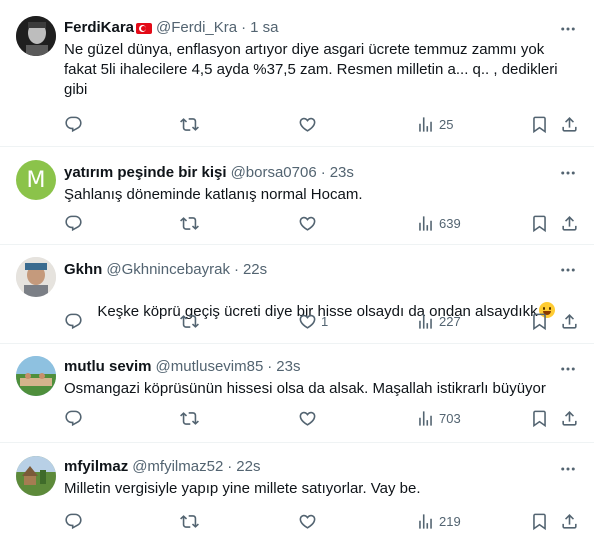  Describe the element at coordinates (323, 521) in the screenshot. I see `tweet-actions: 219` at that location.